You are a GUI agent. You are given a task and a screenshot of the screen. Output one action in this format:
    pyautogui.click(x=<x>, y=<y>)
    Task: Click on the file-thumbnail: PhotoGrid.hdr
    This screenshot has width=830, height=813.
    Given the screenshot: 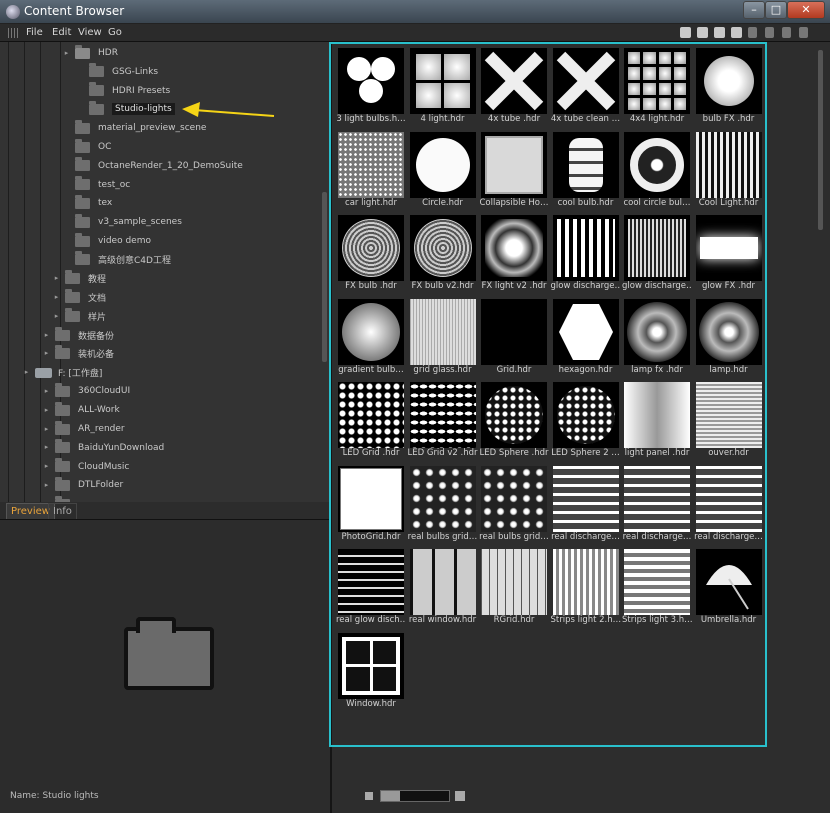 What is the action you would take?
    pyautogui.click(x=371, y=503)
    